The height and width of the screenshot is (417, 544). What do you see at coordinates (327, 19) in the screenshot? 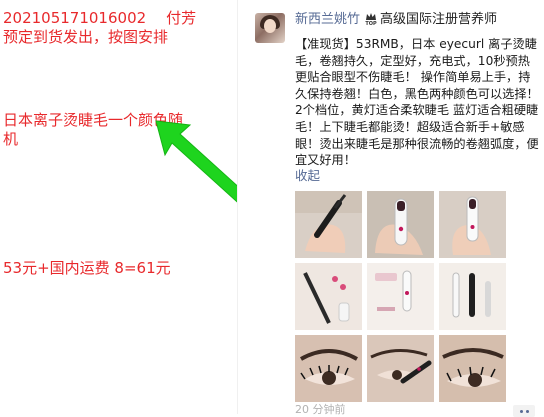
I see `author-name: 新西兰姚竹` at bounding box center [327, 19].